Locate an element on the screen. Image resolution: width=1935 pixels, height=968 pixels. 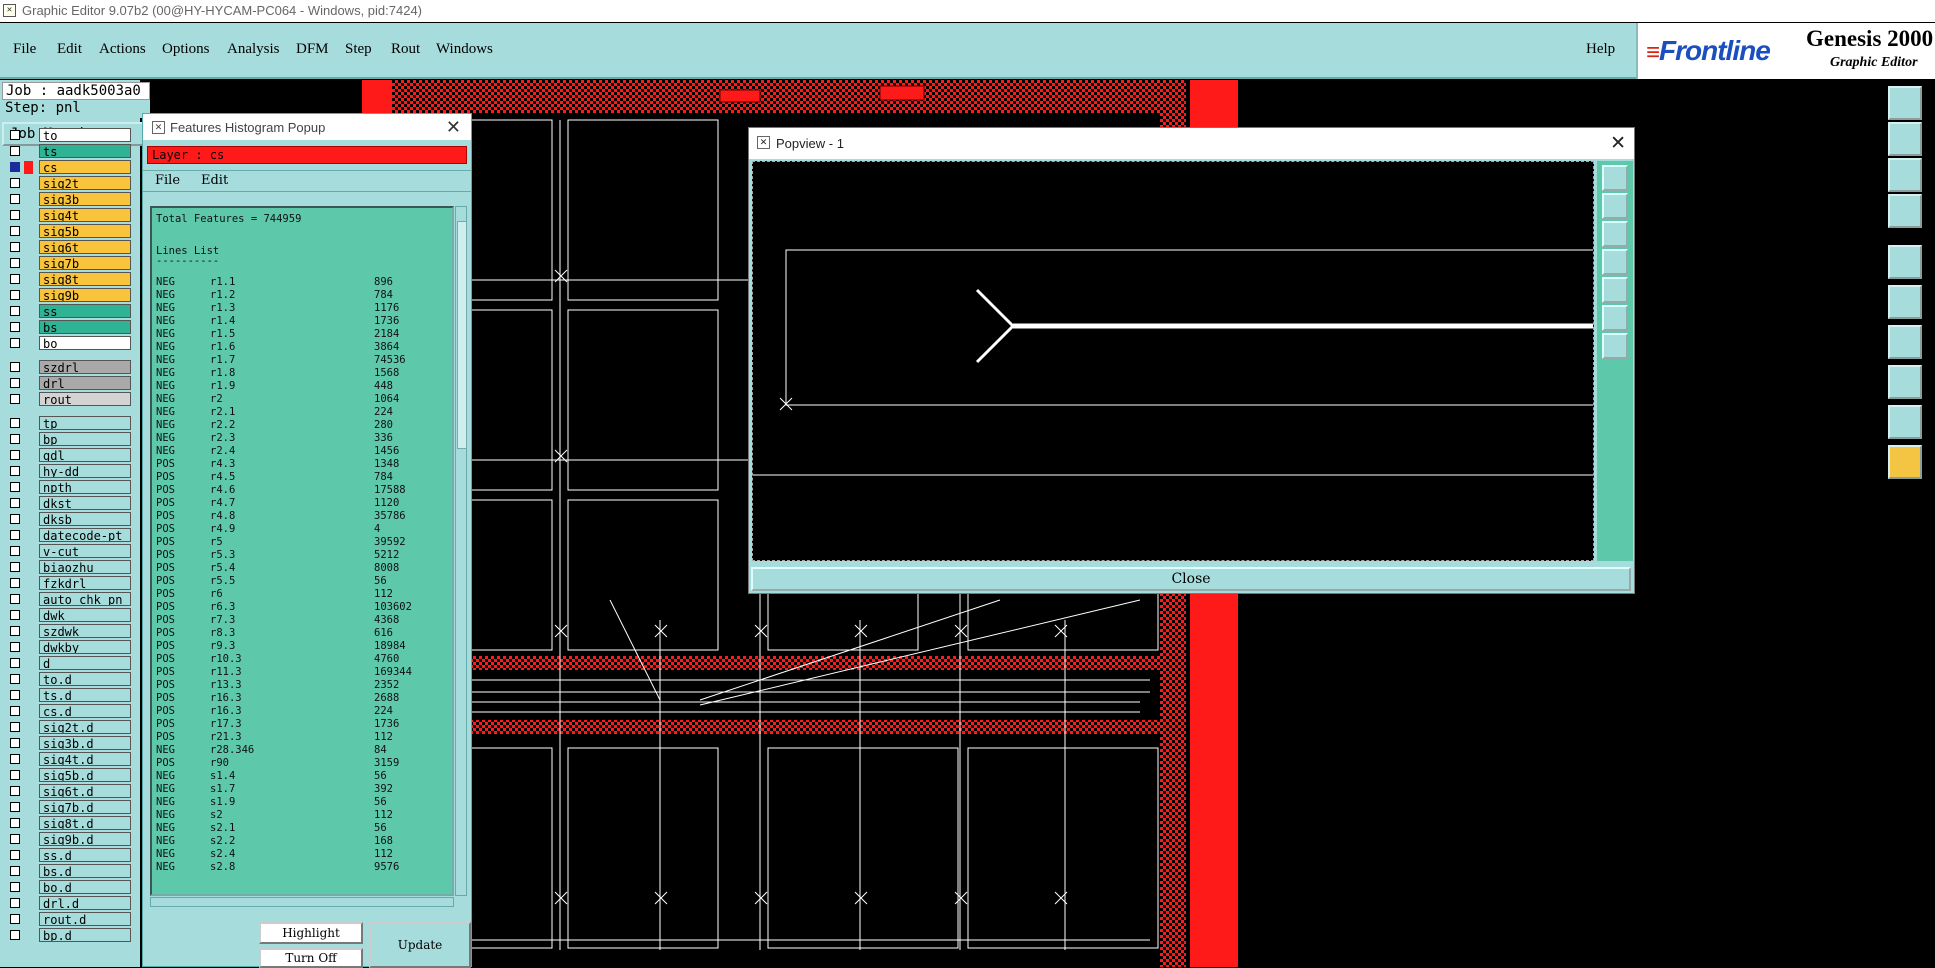
layer-name: cs is located at coordinates (85, 167).